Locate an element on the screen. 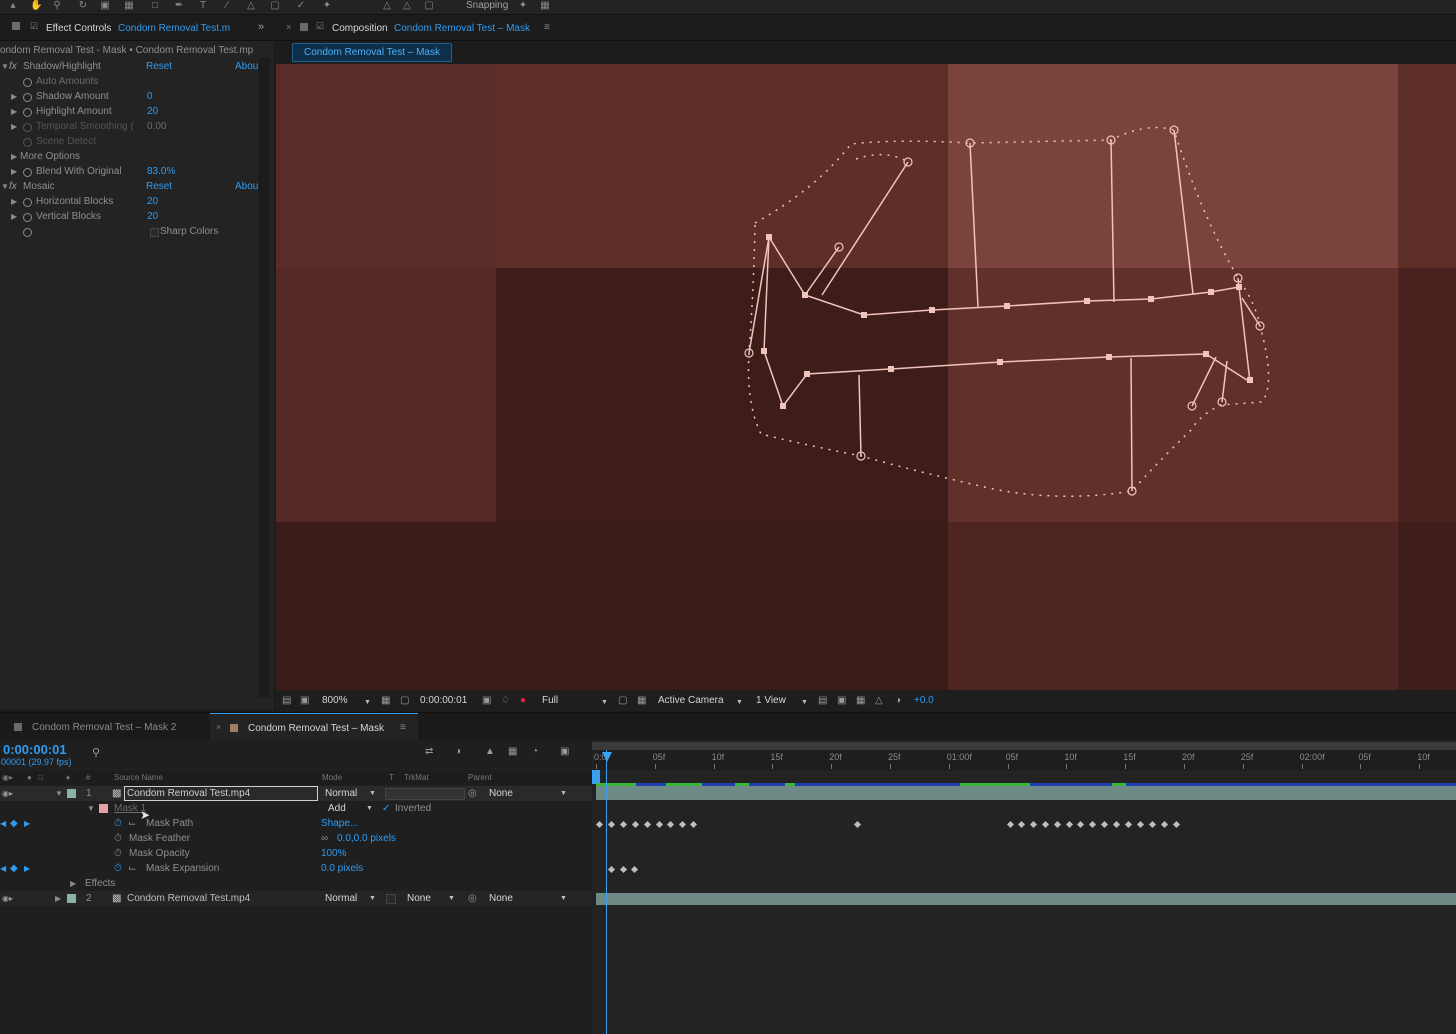  composition-viewer-tab: Condom Removal Test – Mask is located at coordinates (372, 52).